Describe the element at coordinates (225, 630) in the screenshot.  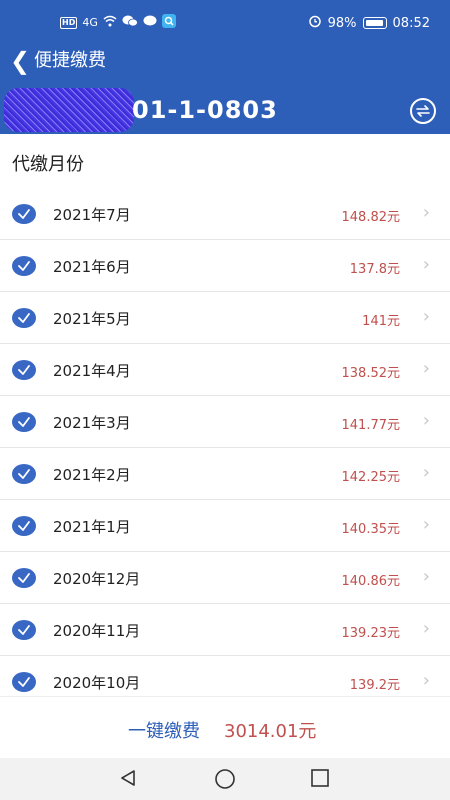
I see `month-row: 2020年11月 139.23元 ›` at that location.